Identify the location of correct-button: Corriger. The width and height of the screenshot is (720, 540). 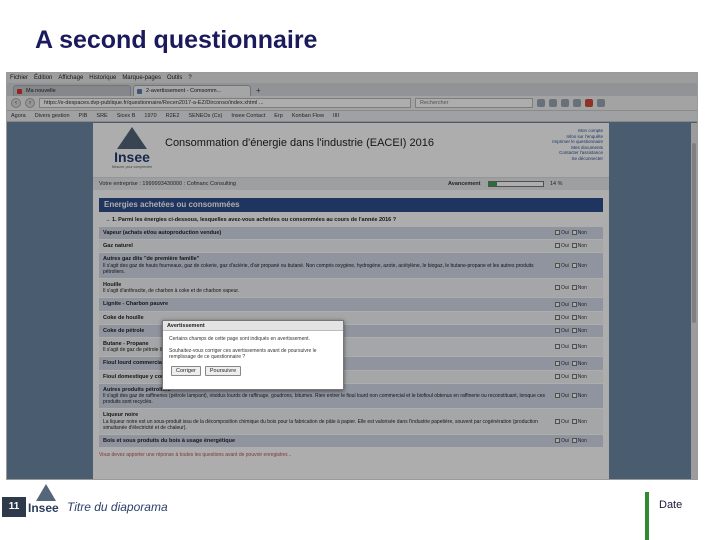
(186, 370).